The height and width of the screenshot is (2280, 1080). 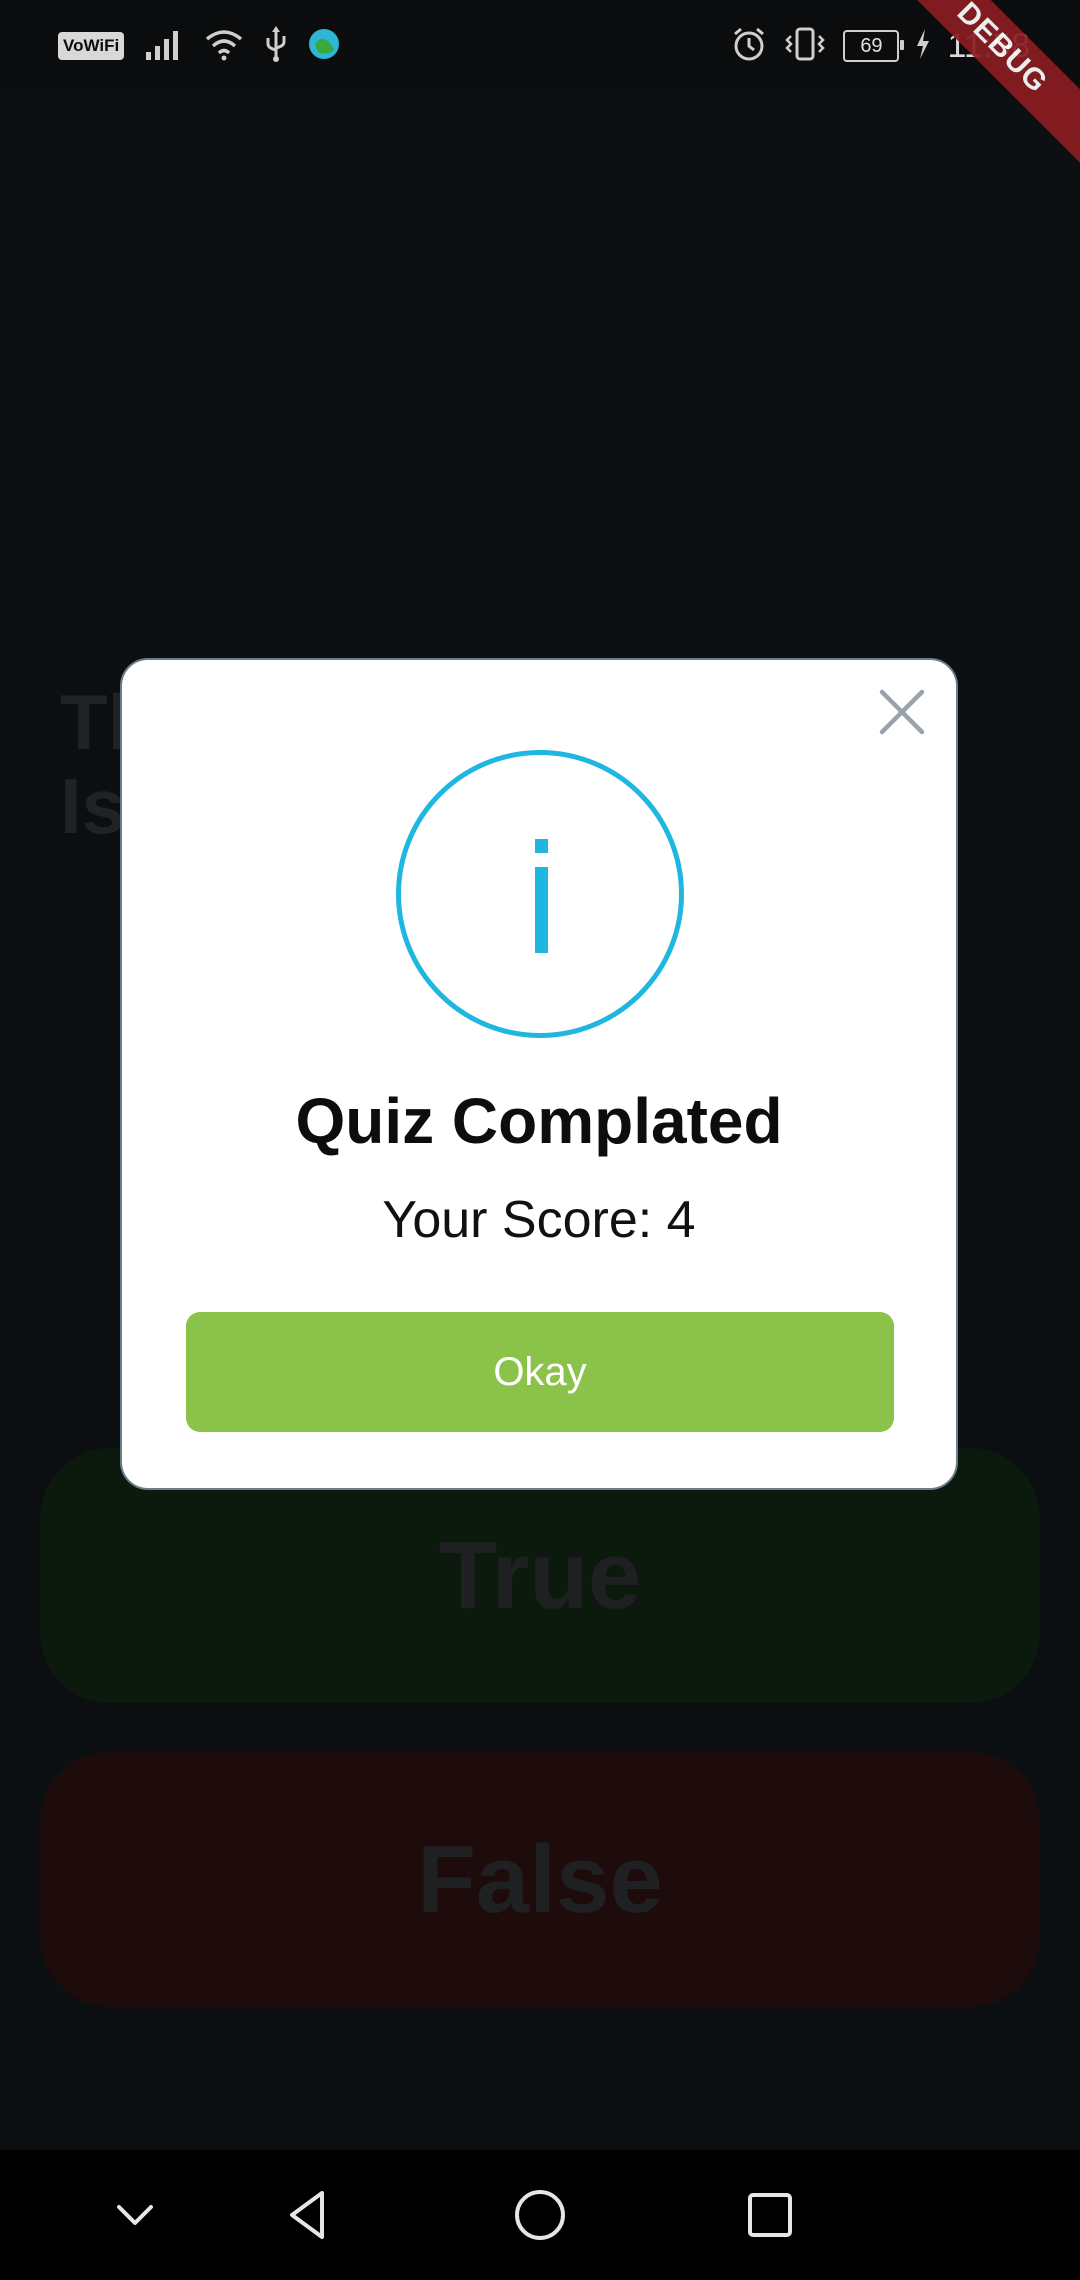 What do you see at coordinates (540, 1575) in the screenshot?
I see `true-button-label: True` at bounding box center [540, 1575].